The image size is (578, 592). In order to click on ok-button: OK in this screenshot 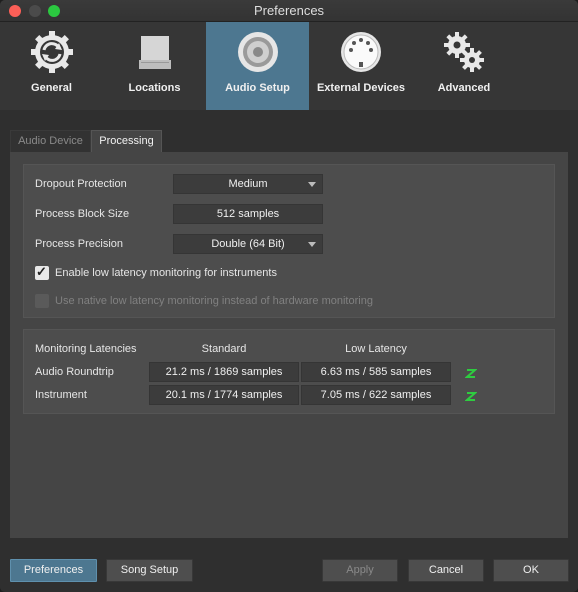, I will do `click(531, 570)`.